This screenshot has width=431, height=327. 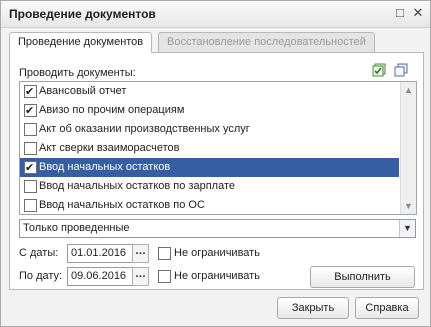 What do you see at coordinates (77, 73) in the screenshot?
I see `documents-section-label: Проводить документы:` at bounding box center [77, 73].